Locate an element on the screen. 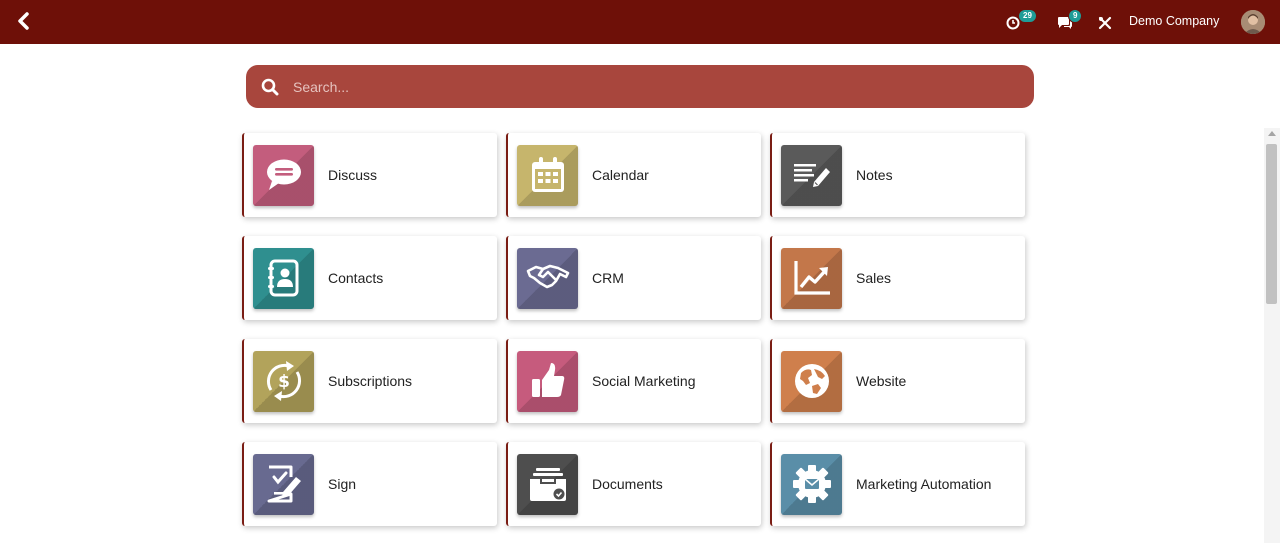  trend-chart-icon is located at coordinates (811, 278).